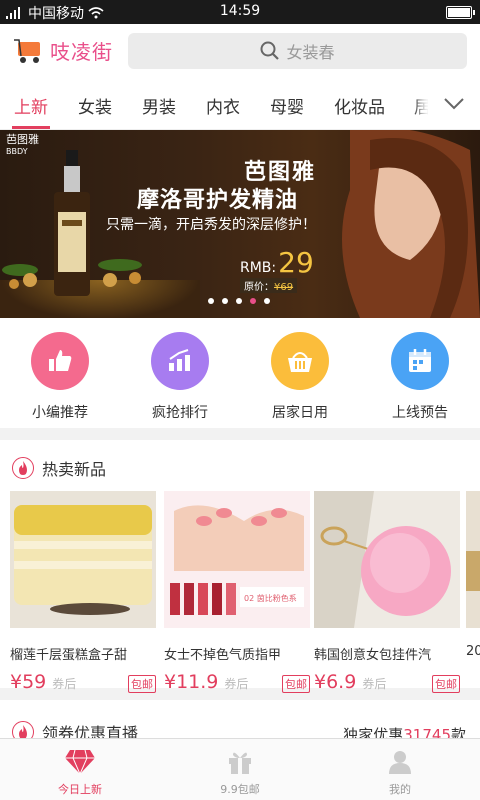 The height and width of the screenshot is (800, 480). What do you see at coordinates (310, 52) in the screenshot?
I see `search-placeholder: 女装春` at bounding box center [310, 52].